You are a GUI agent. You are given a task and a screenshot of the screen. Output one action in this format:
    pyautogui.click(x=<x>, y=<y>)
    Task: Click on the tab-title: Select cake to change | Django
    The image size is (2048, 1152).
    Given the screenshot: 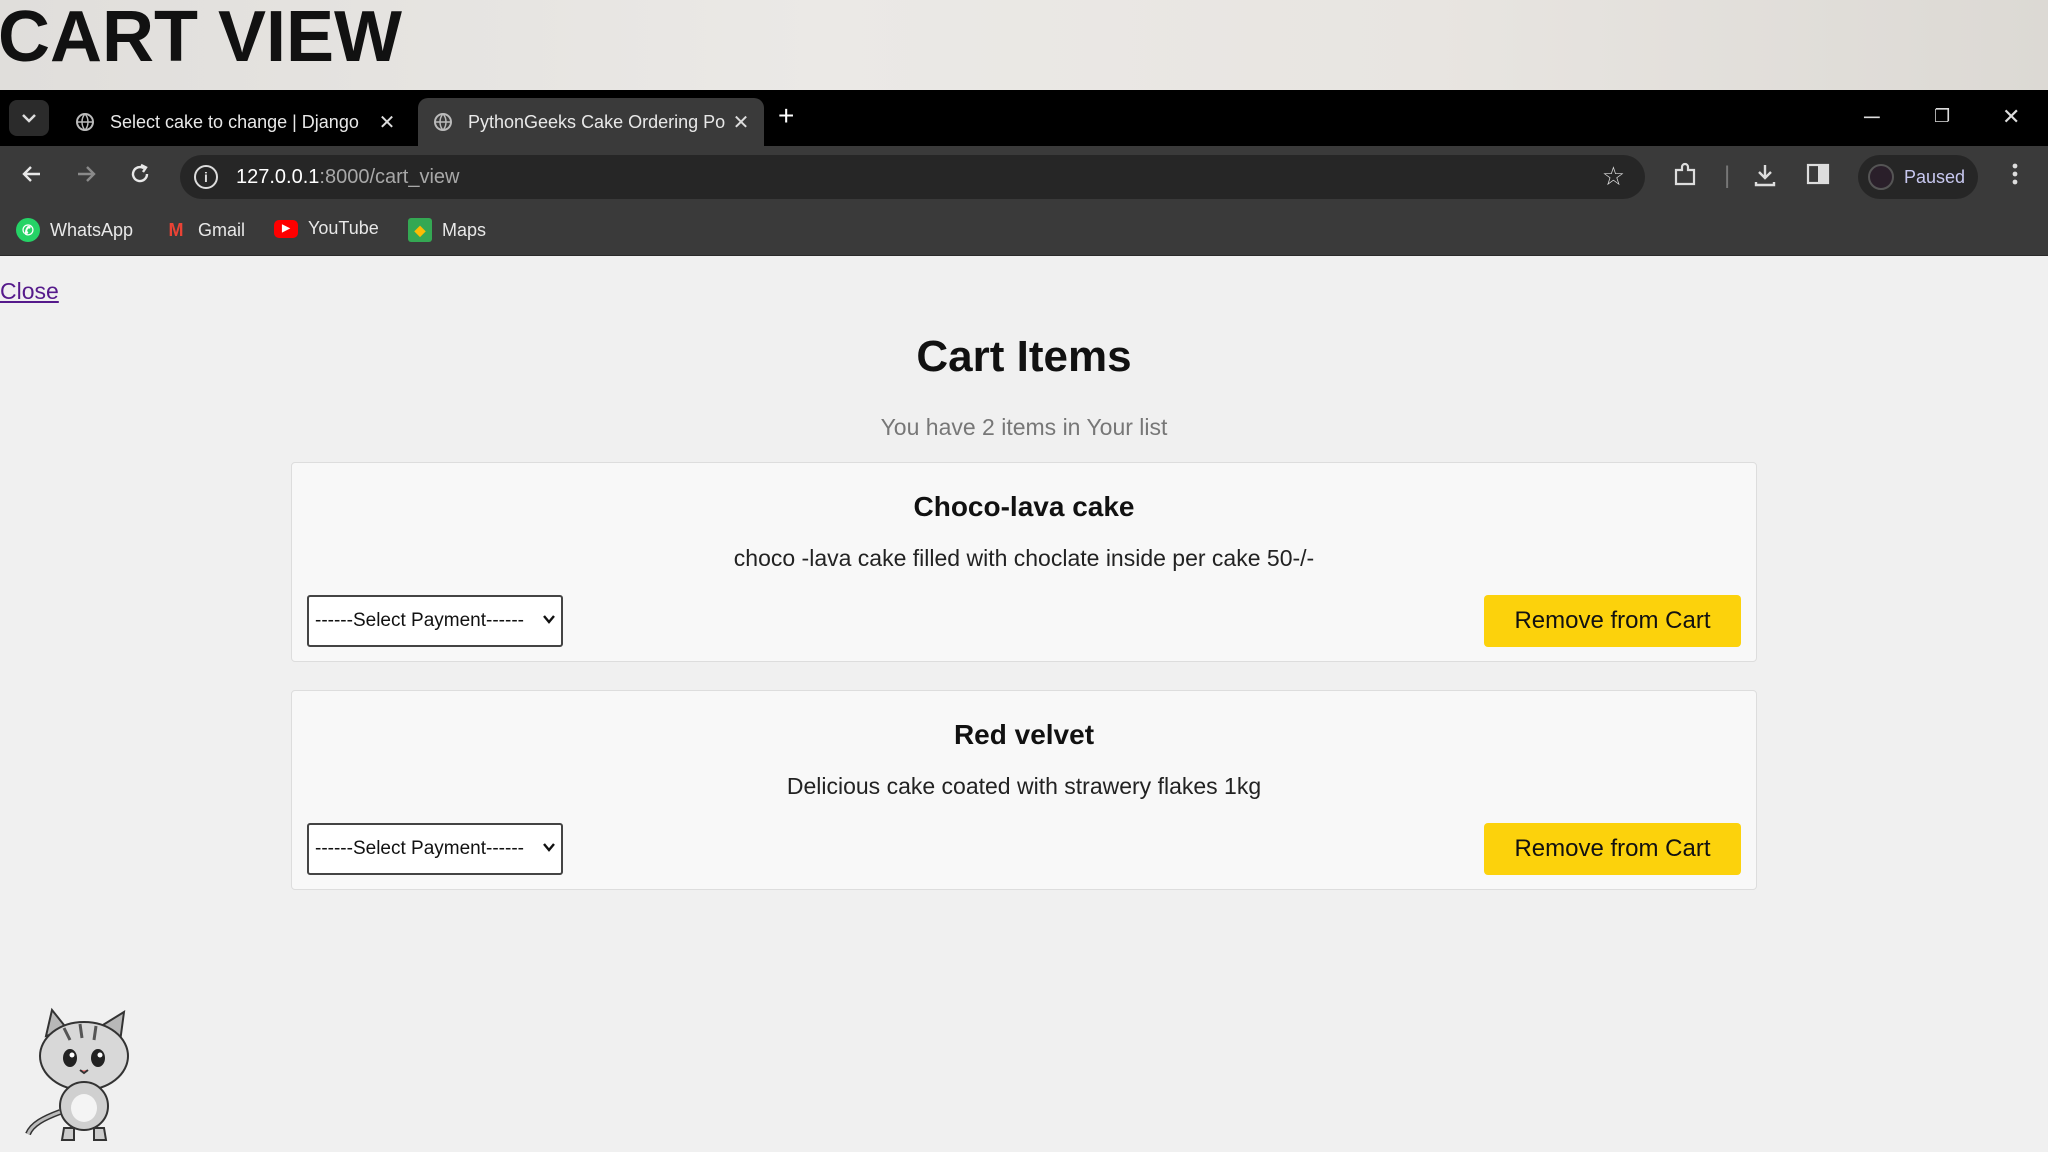 What is the action you would take?
    pyautogui.click(x=234, y=121)
    